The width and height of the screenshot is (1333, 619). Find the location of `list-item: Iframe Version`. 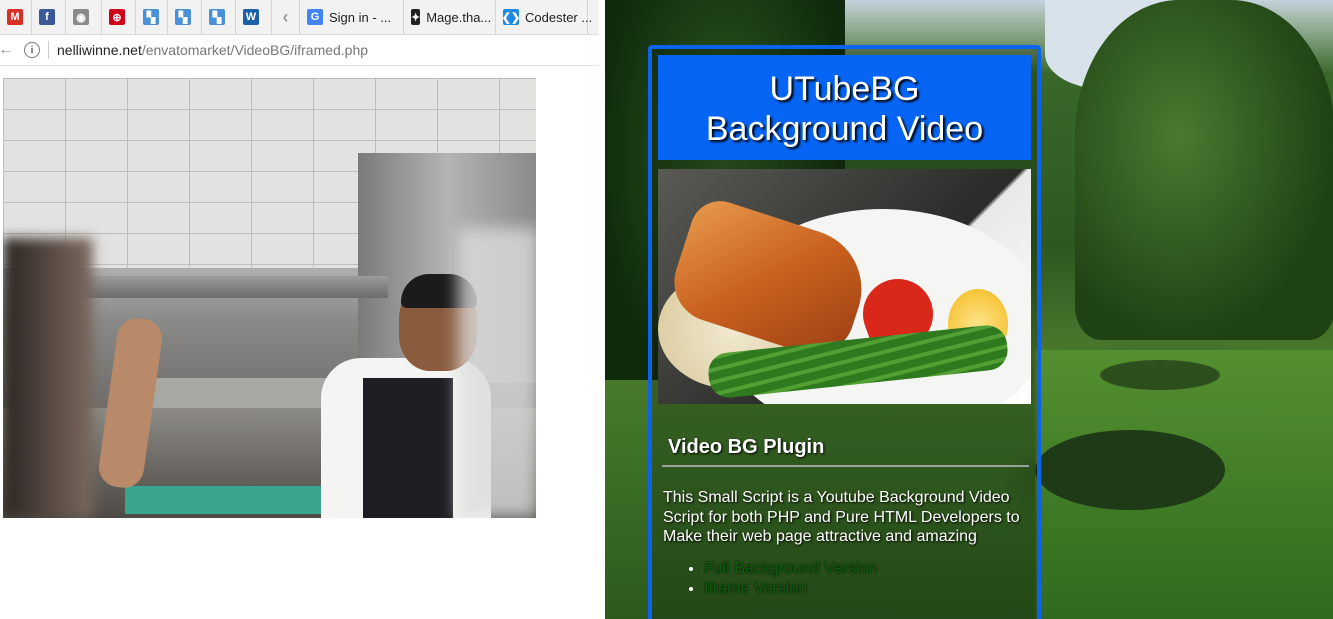

list-item: Iframe Version is located at coordinates (790, 589).